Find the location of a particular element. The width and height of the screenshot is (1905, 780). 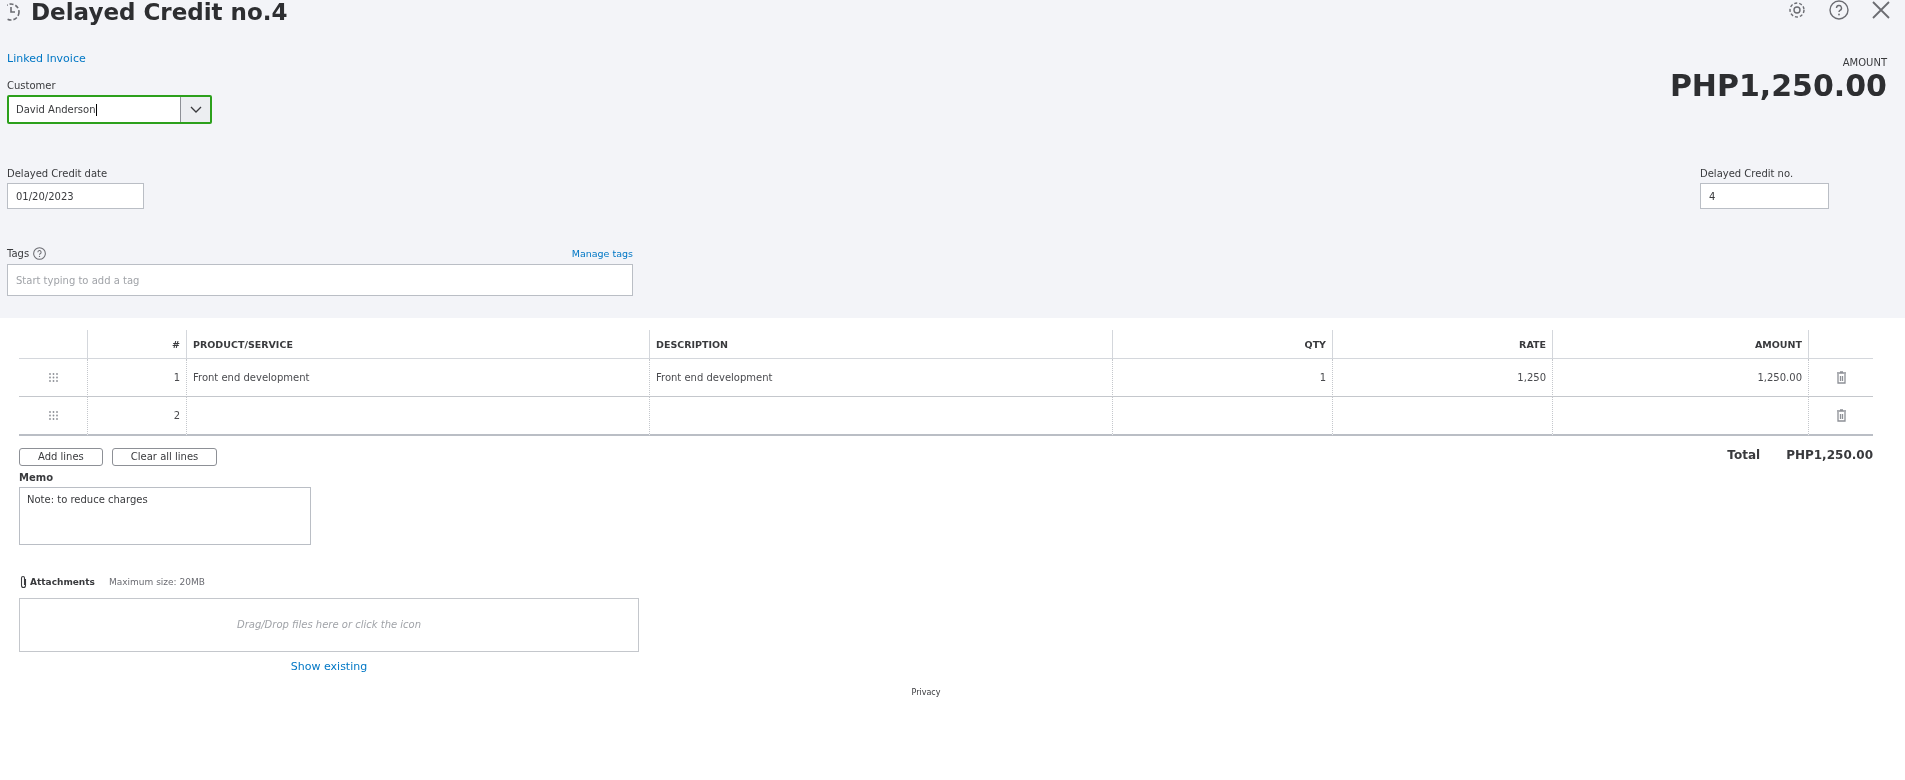

manage-tags-link: Manage tags is located at coordinates (602, 253).